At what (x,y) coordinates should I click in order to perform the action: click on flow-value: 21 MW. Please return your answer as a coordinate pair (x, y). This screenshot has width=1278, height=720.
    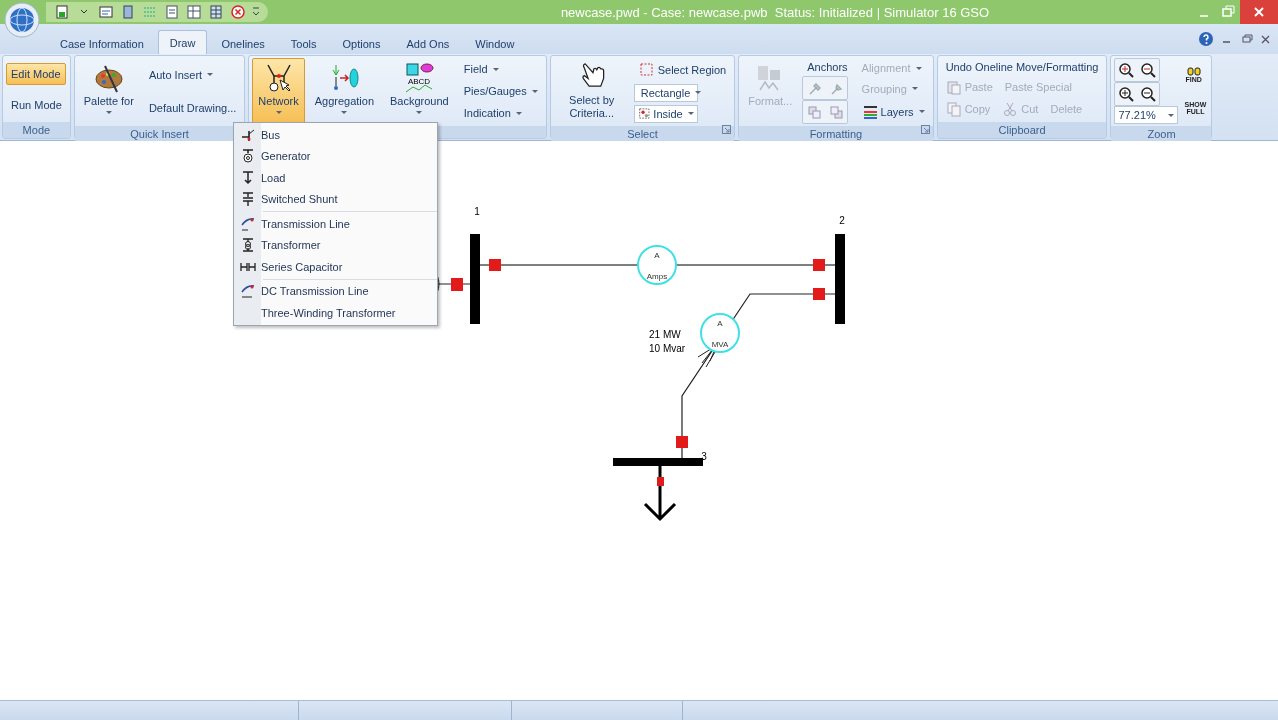
    Looking at the image, I should click on (665, 334).